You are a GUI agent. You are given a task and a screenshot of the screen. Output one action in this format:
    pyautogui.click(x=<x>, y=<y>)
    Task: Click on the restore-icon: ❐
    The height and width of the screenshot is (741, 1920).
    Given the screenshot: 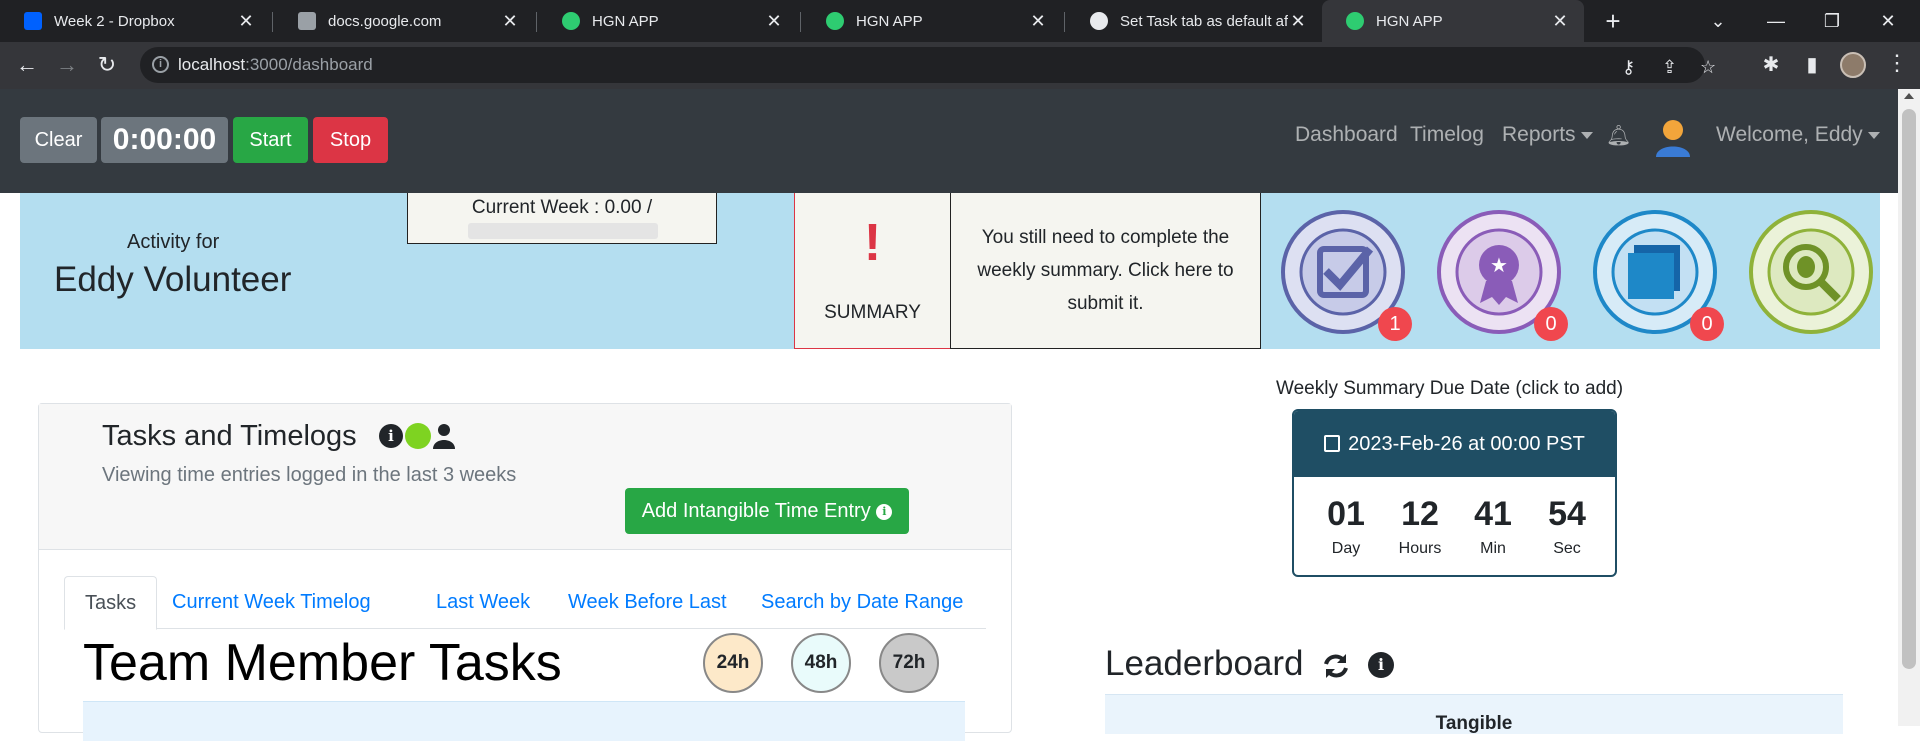 What is the action you would take?
    pyautogui.click(x=1832, y=21)
    